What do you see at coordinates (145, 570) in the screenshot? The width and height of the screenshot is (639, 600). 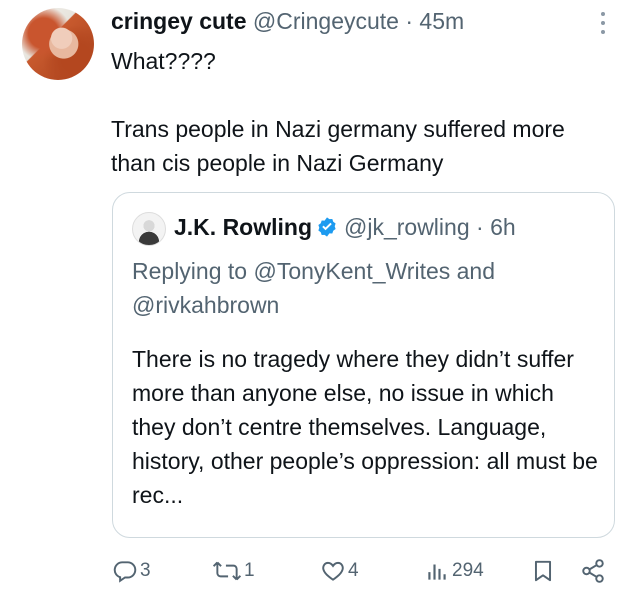 I see `reply-count: 3` at bounding box center [145, 570].